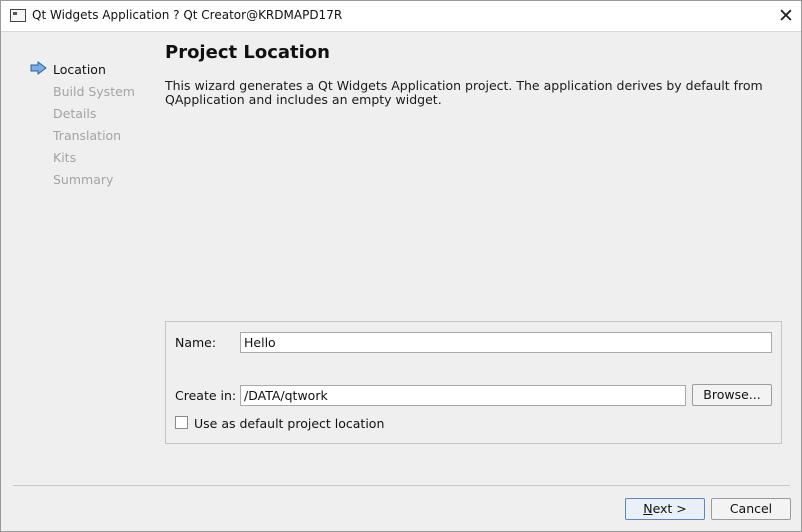 The width and height of the screenshot is (802, 532). What do you see at coordinates (401, 485) in the screenshot?
I see `footer-divider` at bounding box center [401, 485].